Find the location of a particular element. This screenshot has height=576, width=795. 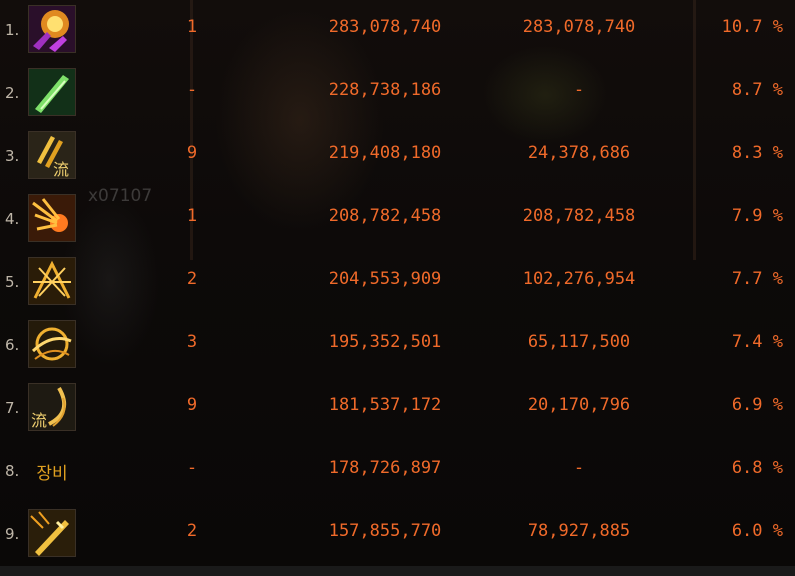

damage-percent: 7.9 % is located at coordinates (757, 216).